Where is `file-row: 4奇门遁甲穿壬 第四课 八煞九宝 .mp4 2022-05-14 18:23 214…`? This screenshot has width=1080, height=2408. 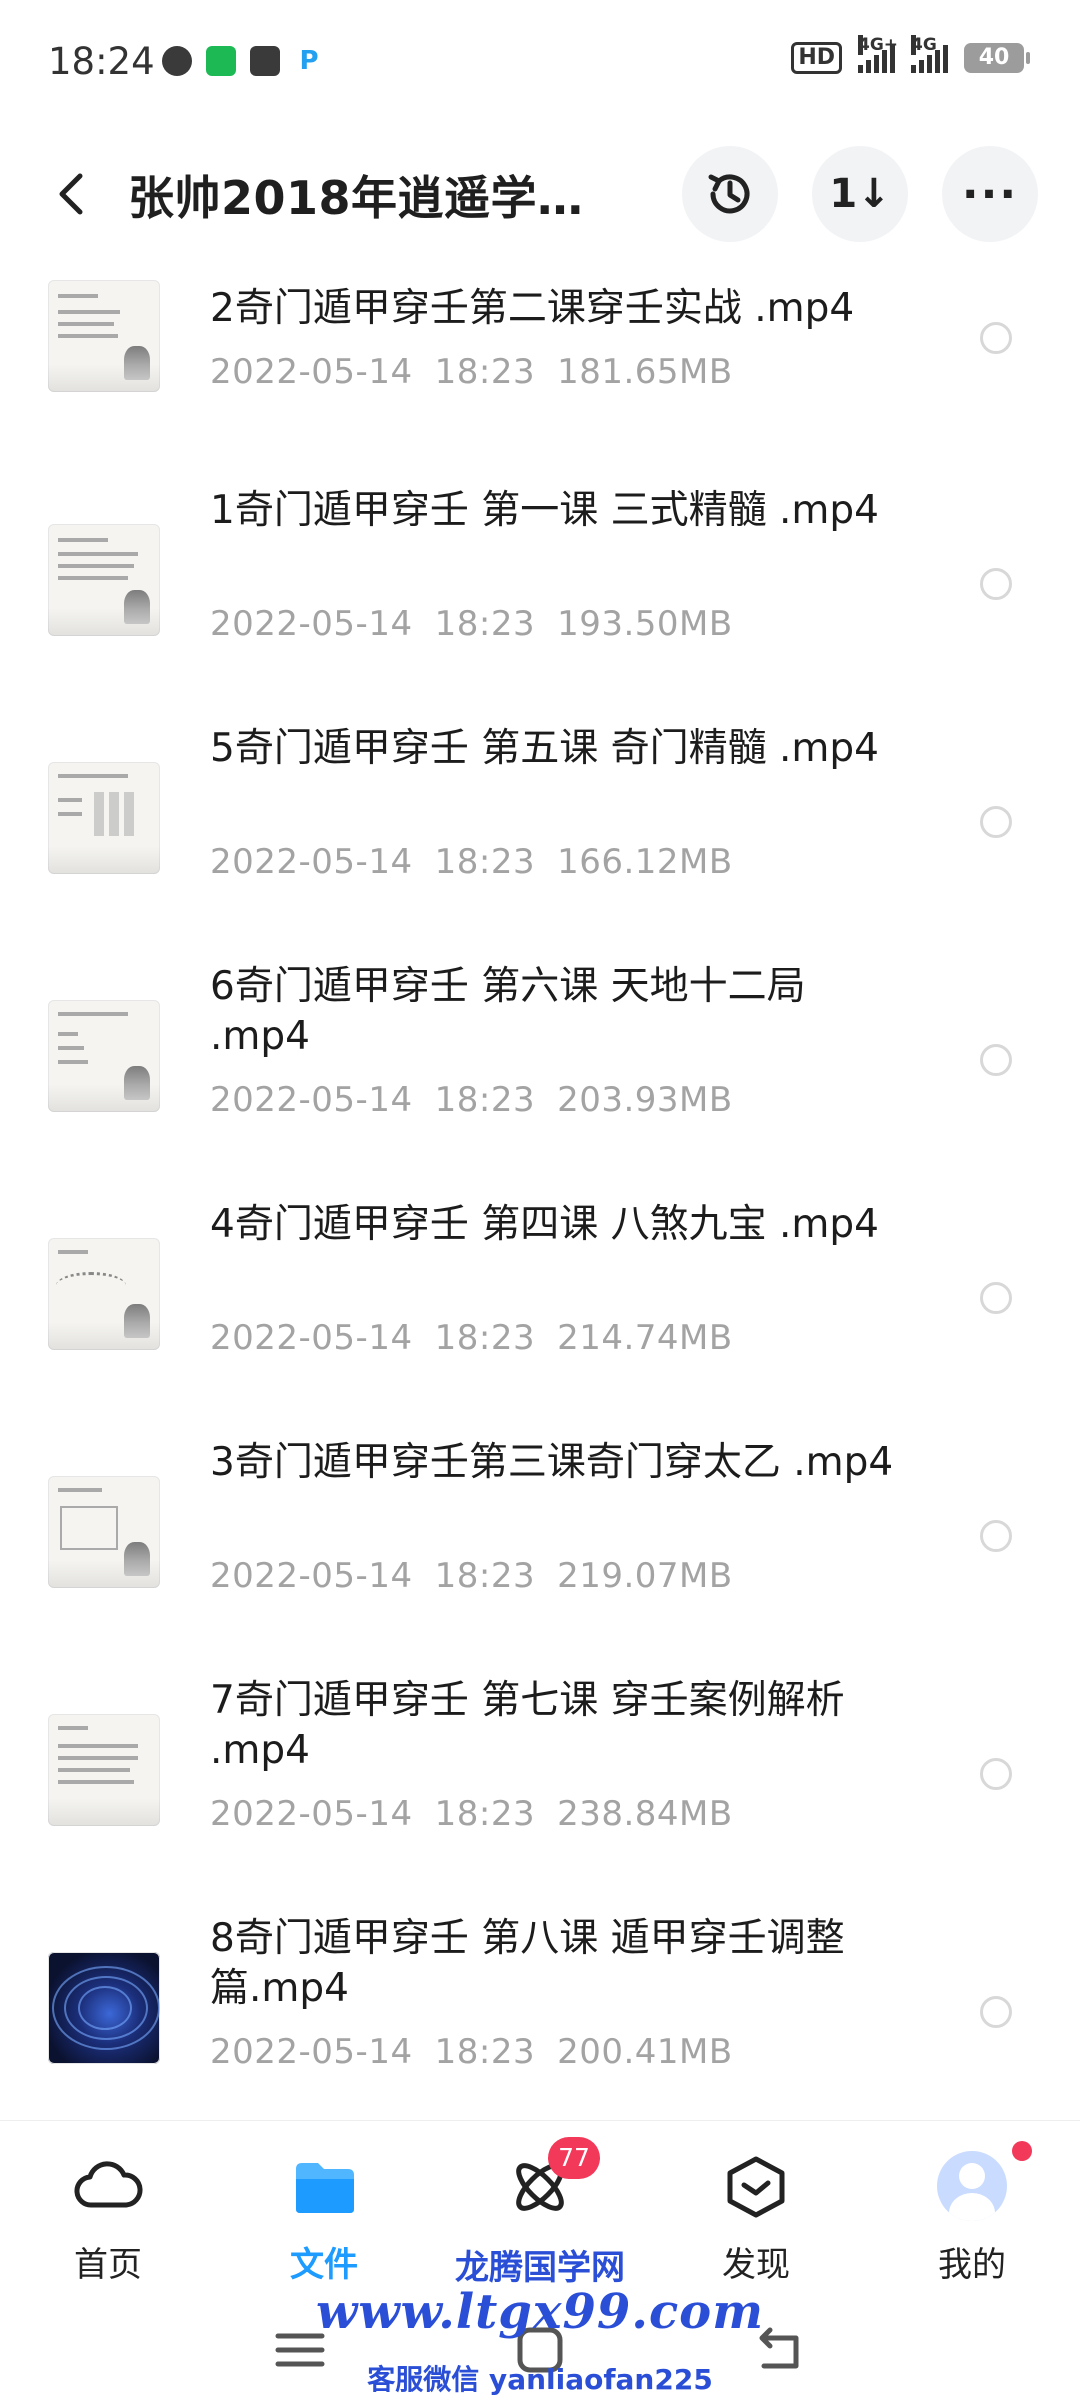 file-row: 4奇门遁甲穿壬 第四课 八煞九宝 .mp4 2022-05-14 18:23 214… is located at coordinates (540, 1295).